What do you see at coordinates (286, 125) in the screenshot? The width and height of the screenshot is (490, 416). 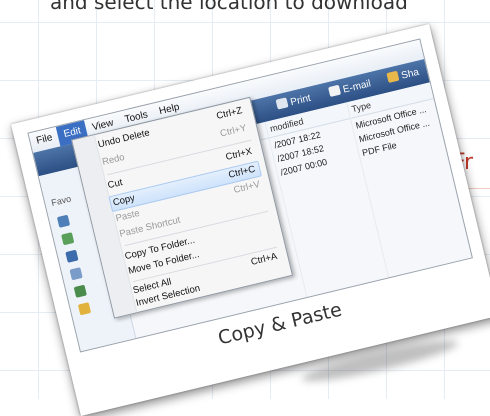 I see `column-modified: modified` at bounding box center [286, 125].